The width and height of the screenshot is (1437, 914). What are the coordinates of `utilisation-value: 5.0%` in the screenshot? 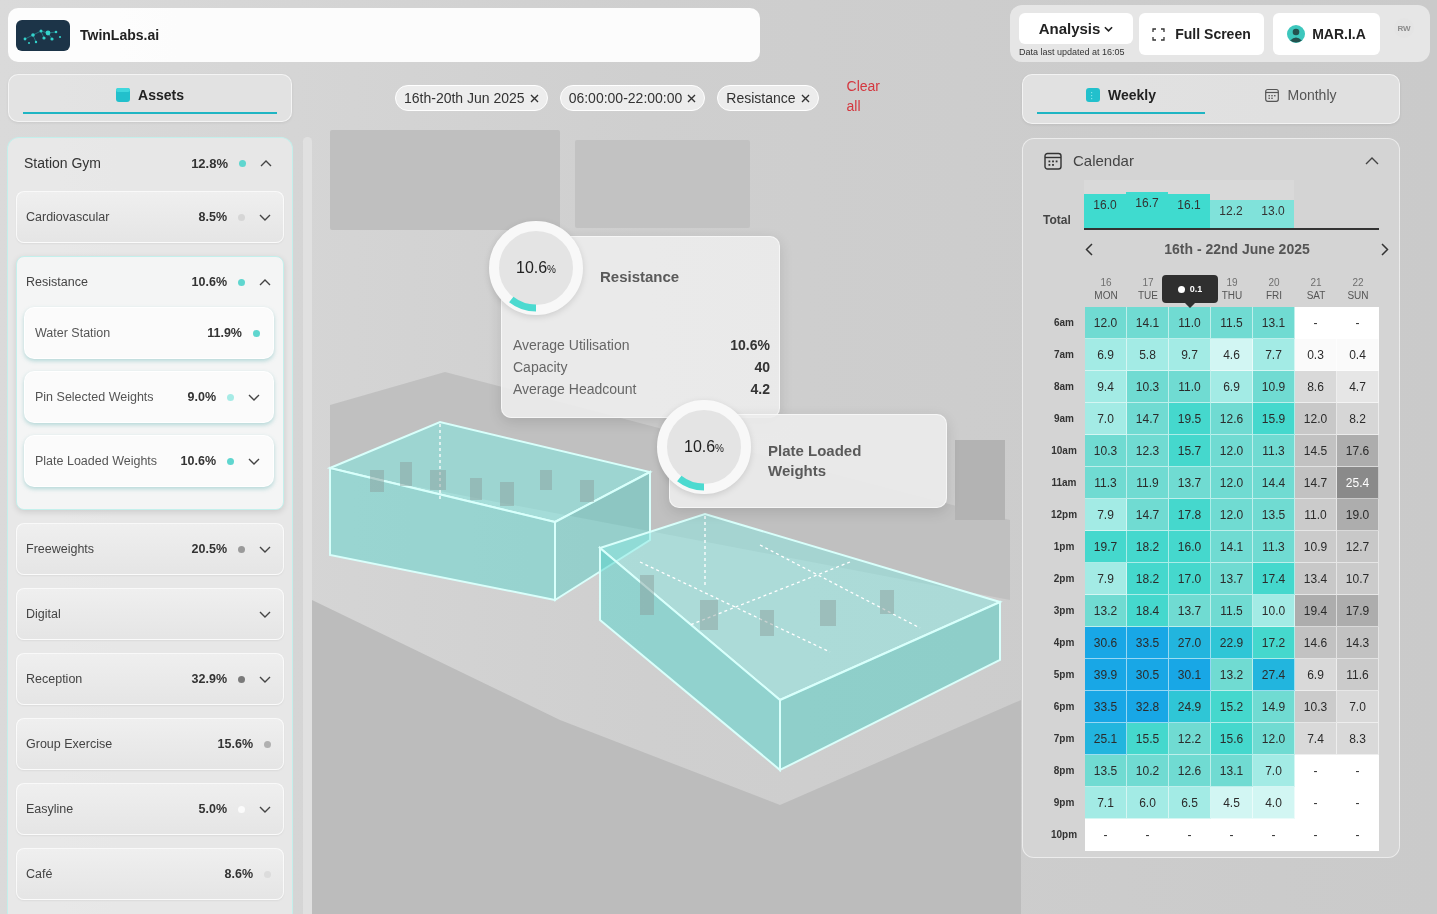 It's located at (212, 809).